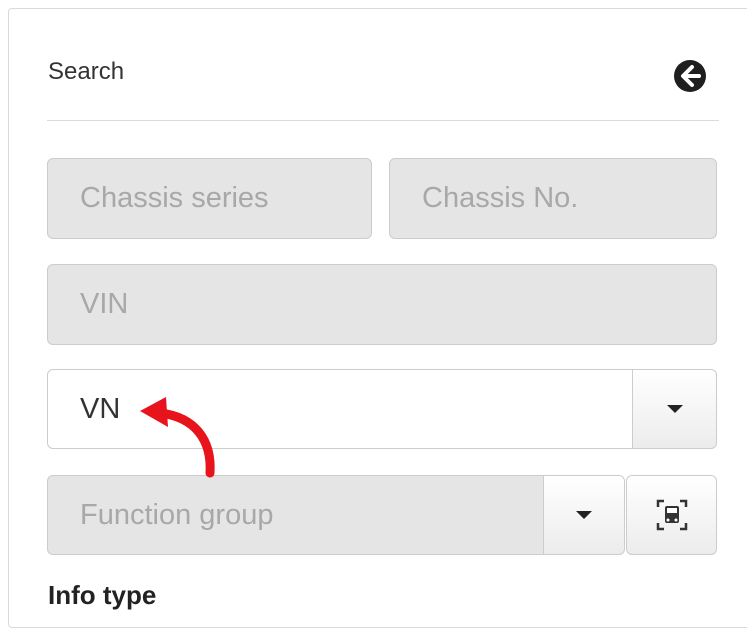 This screenshot has width=747, height=628. I want to click on vin-placeholder: VIN, so click(104, 304).